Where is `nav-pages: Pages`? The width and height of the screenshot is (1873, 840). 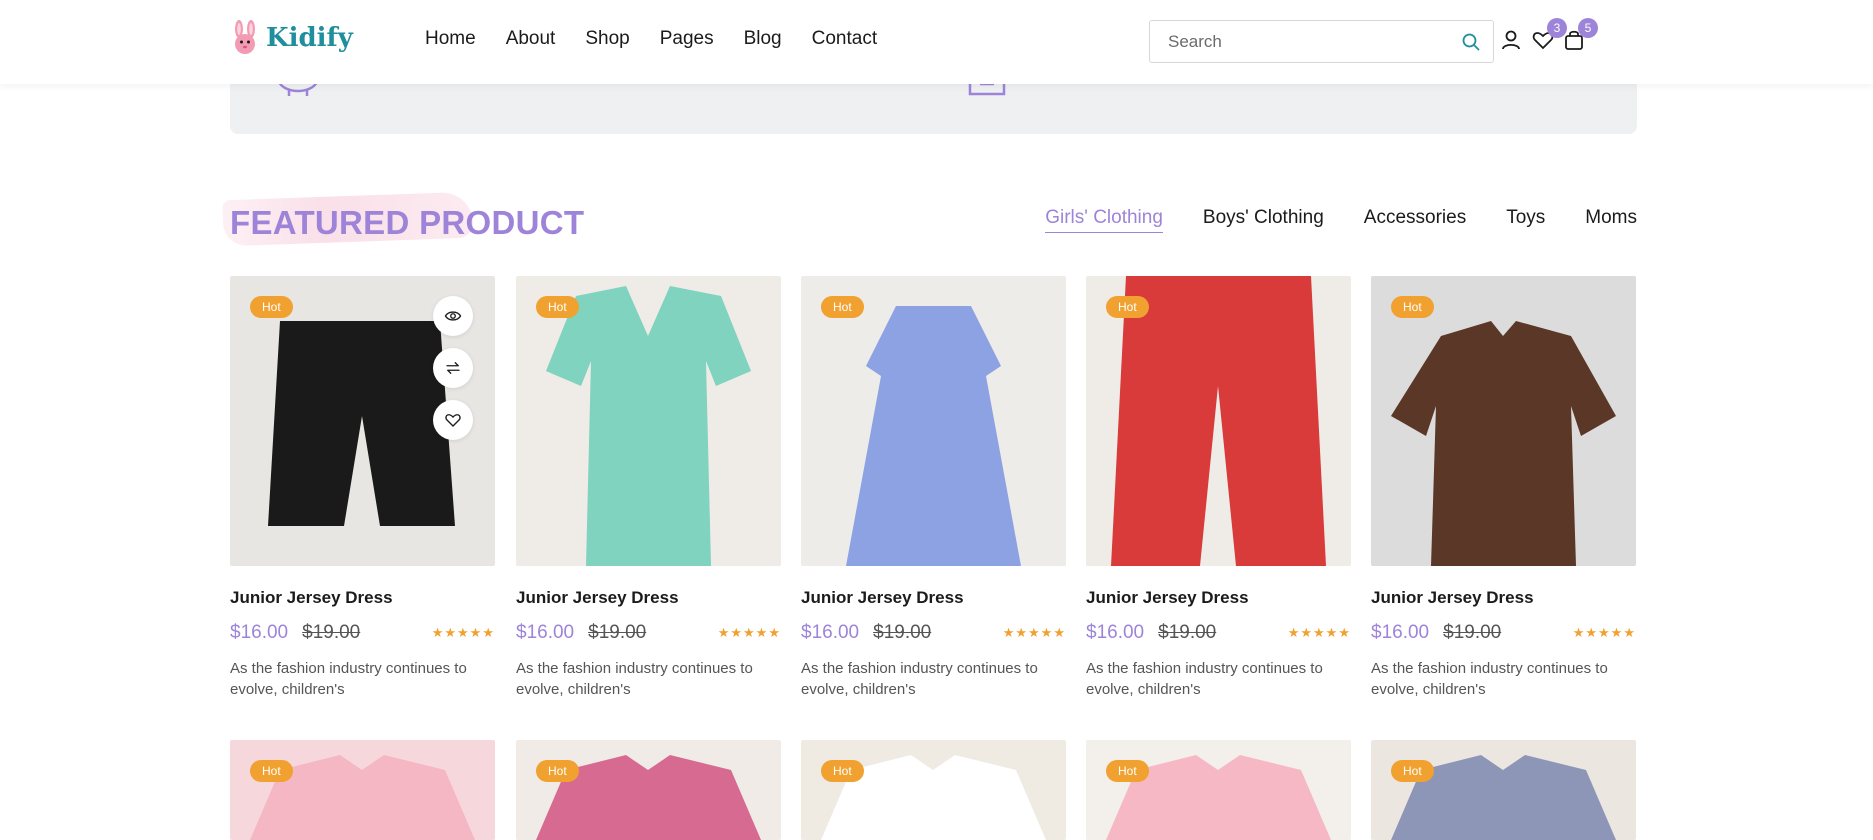 nav-pages: Pages is located at coordinates (687, 39).